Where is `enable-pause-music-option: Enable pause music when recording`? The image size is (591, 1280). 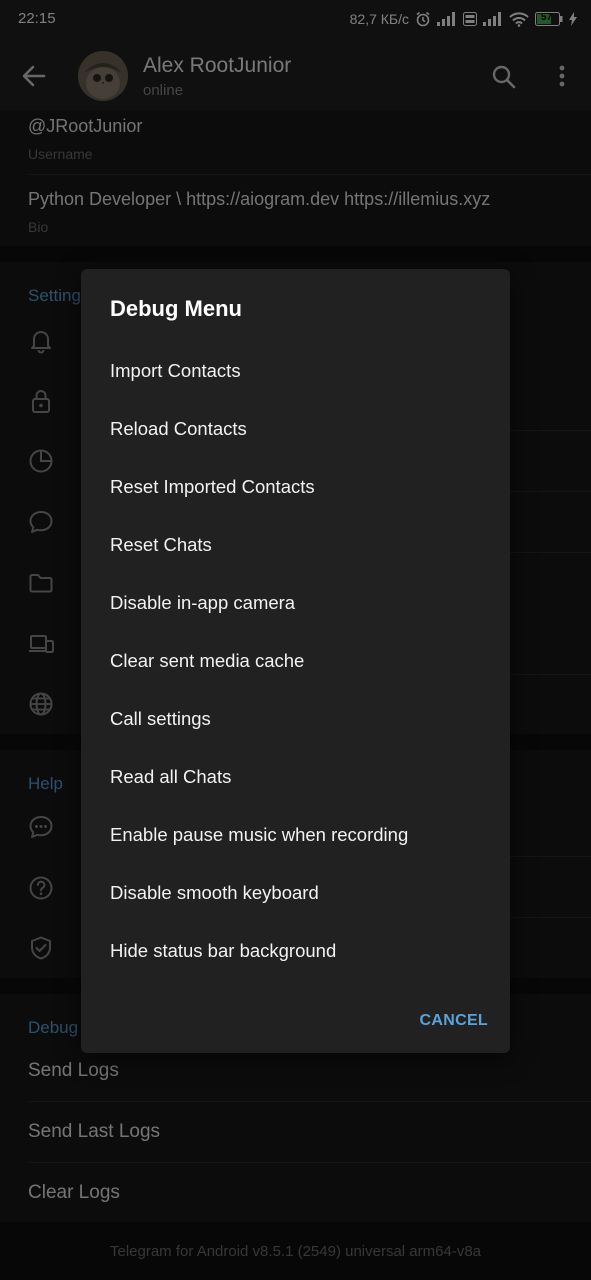
enable-pause-music-option: Enable pause music when recording is located at coordinates (305, 835).